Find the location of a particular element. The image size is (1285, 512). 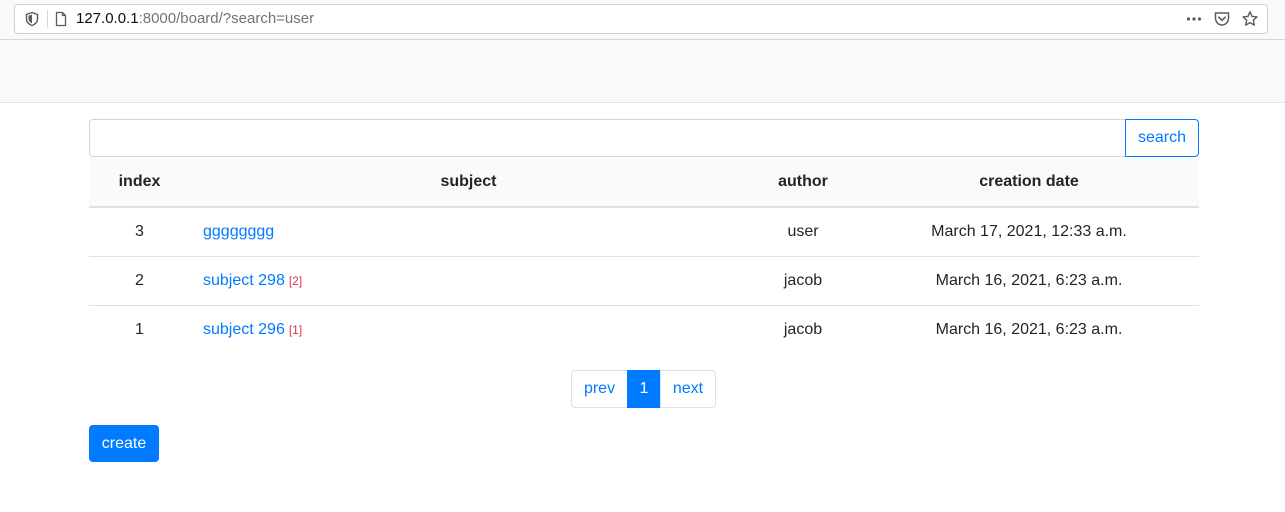

row-index: 2 is located at coordinates (139, 281).